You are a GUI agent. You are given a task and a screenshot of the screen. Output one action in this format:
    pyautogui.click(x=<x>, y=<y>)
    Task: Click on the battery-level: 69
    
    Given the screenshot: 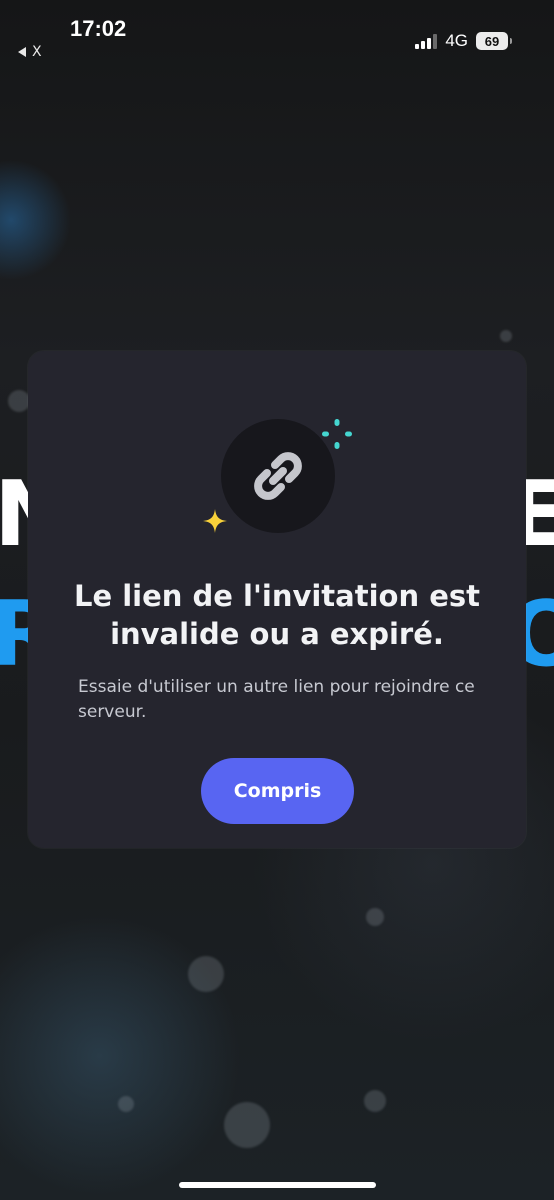 What is the action you would take?
    pyautogui.click(x=492, y=41)
    